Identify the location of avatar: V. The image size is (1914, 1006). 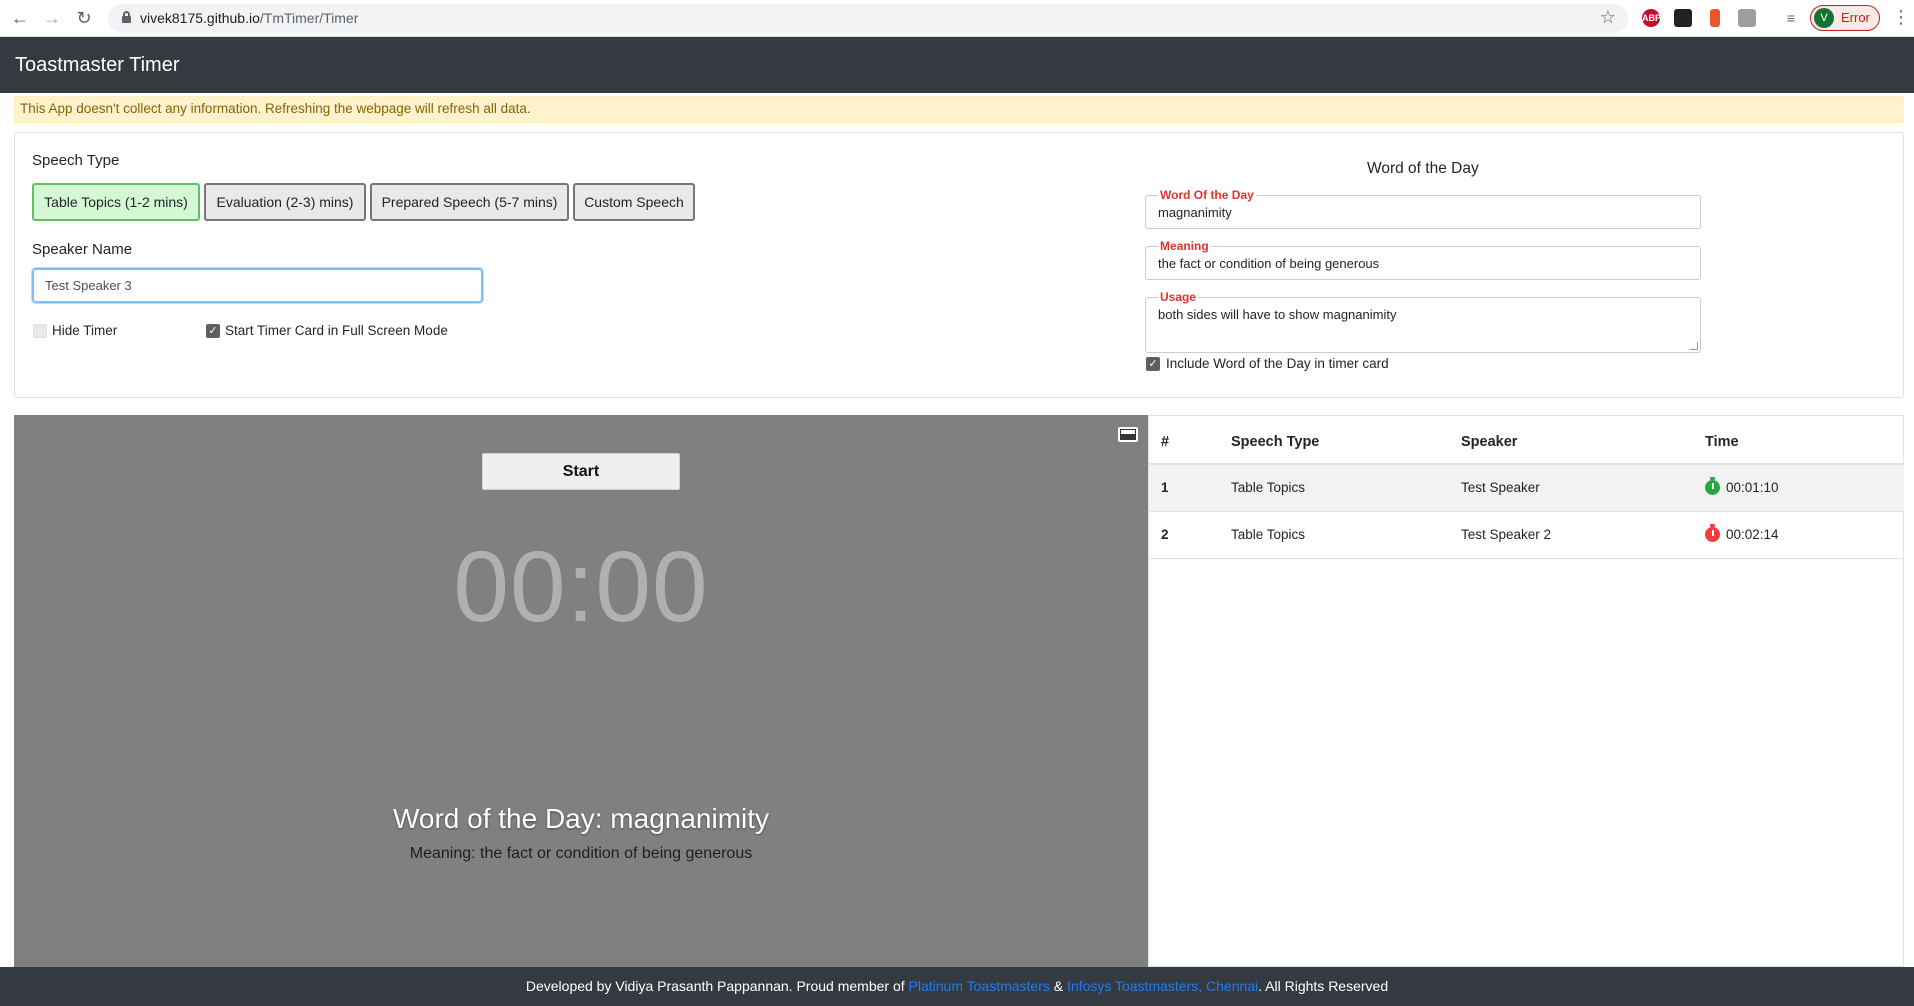
(1824, 18).